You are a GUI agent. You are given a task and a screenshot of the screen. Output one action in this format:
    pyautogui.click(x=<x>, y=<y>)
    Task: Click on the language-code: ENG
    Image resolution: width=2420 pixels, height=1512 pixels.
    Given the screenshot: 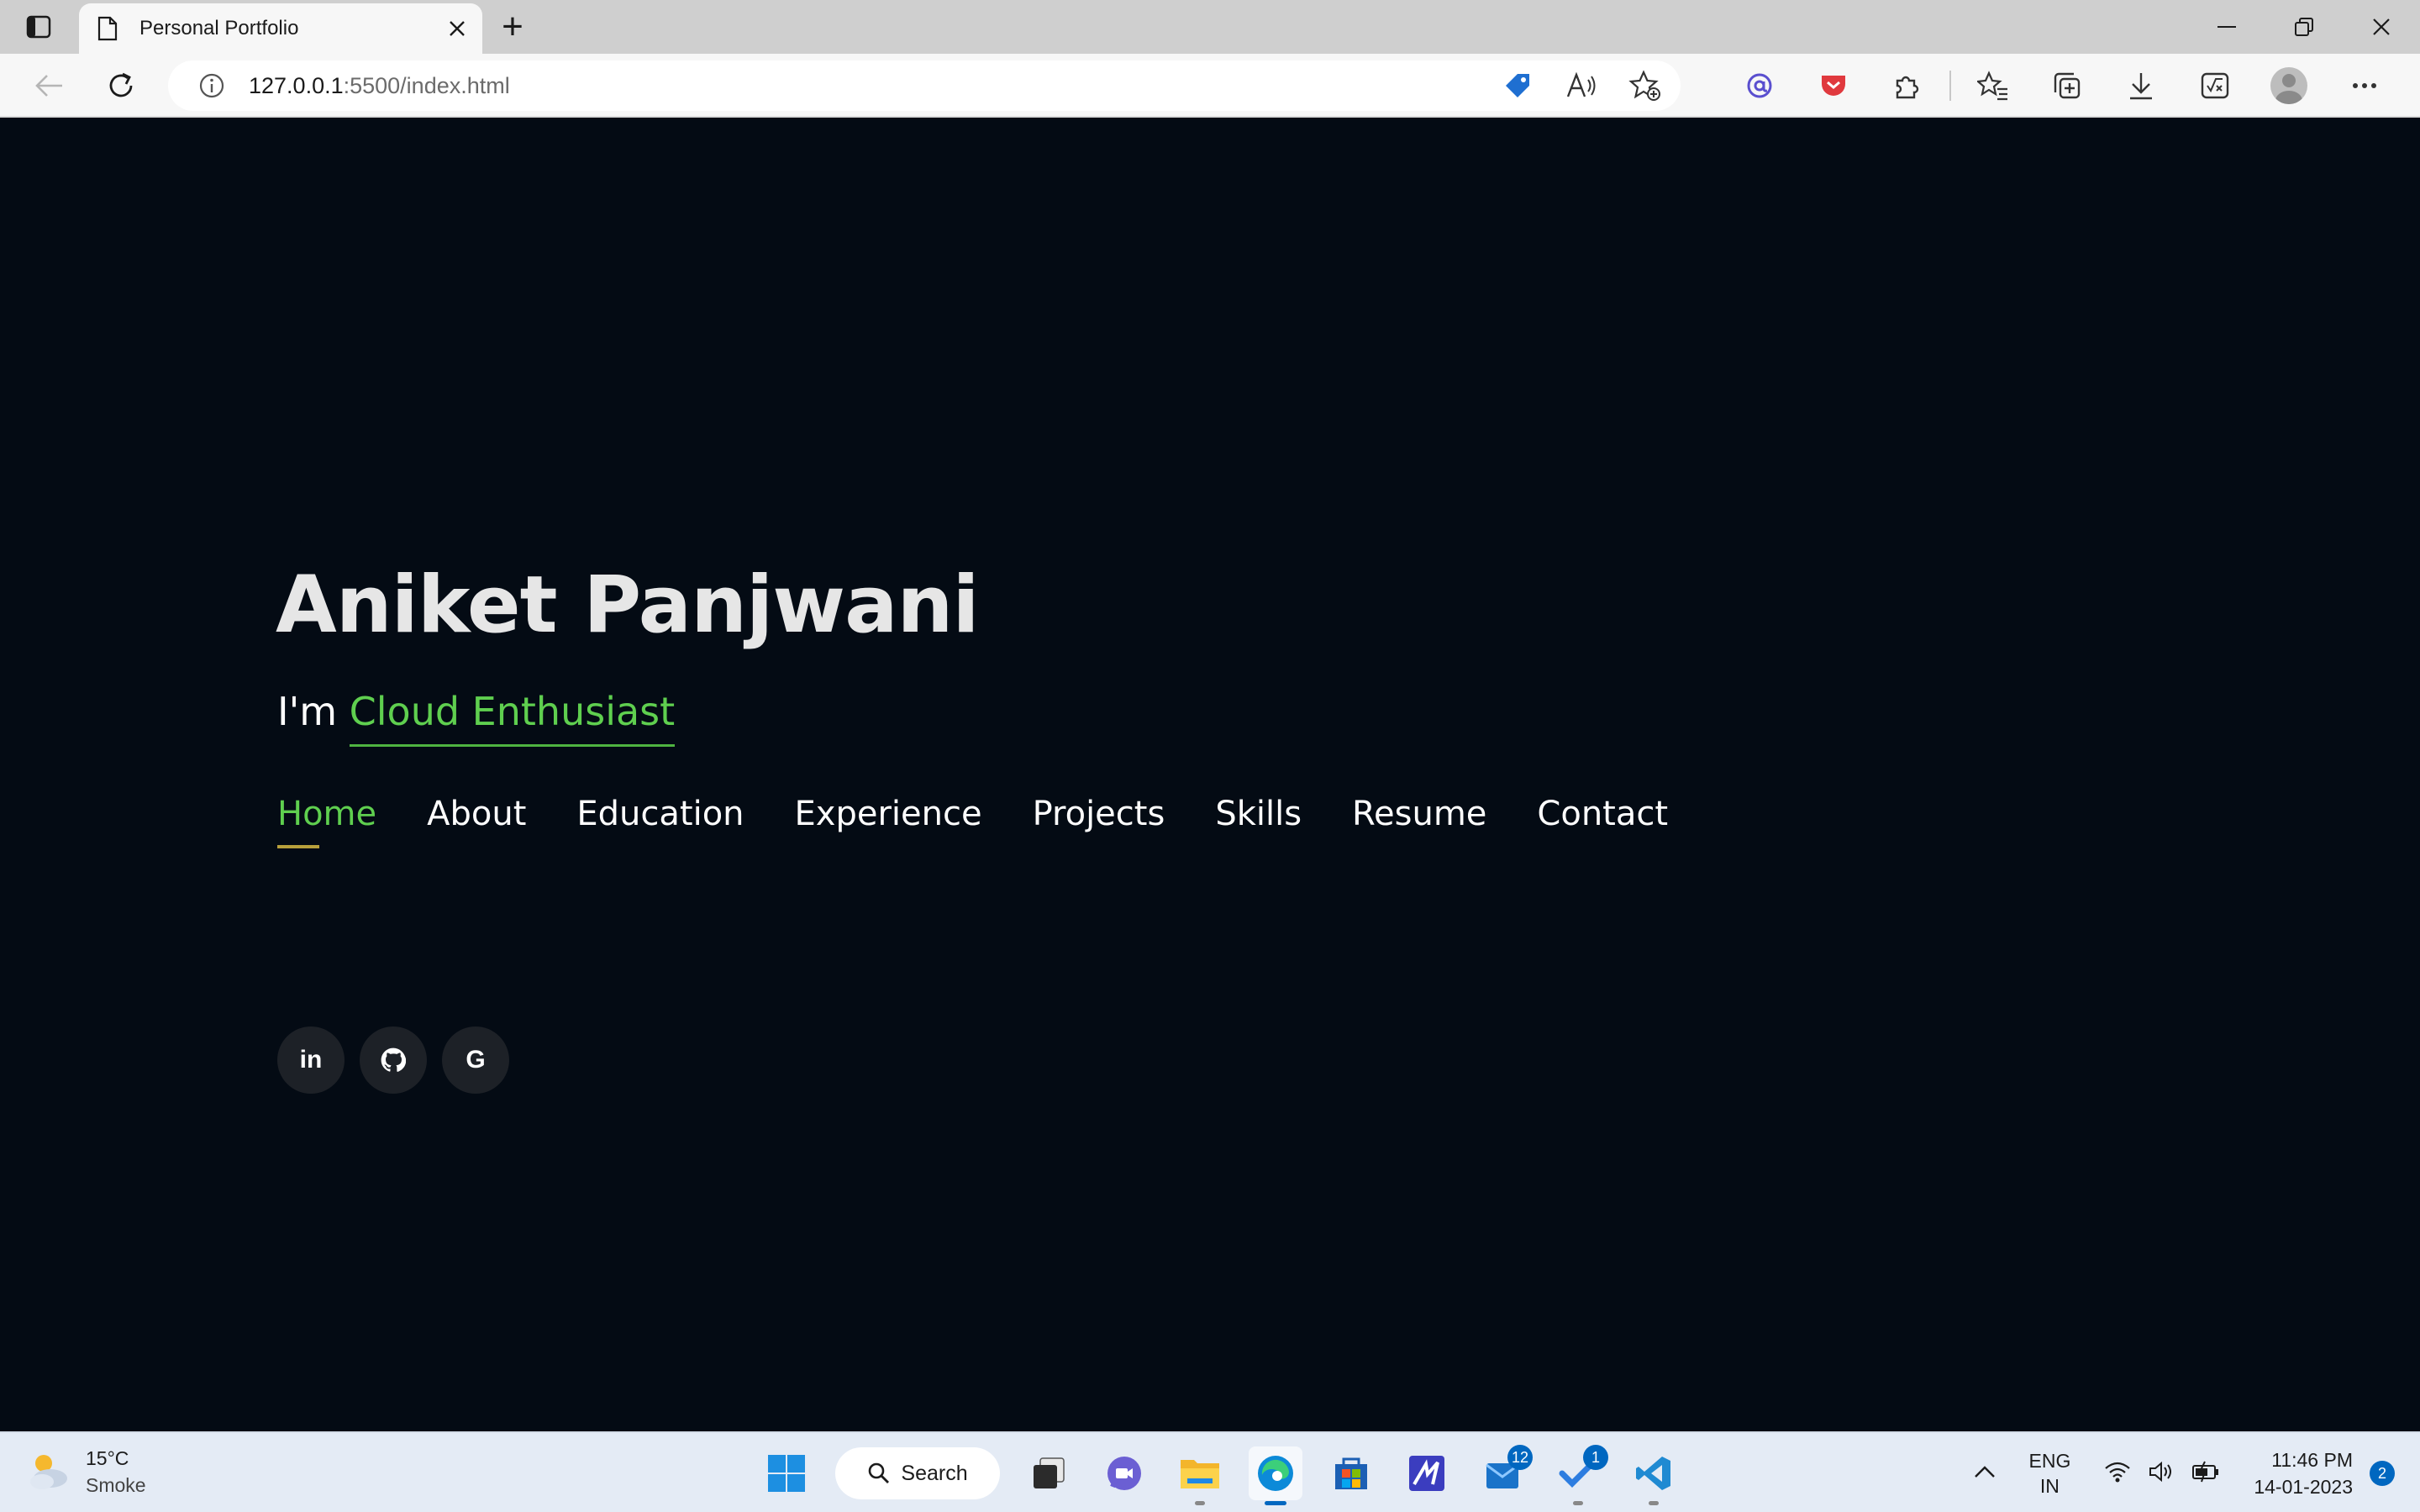 What is the action you would take?
    pyautogui.click(x=2049, y=1461)
    